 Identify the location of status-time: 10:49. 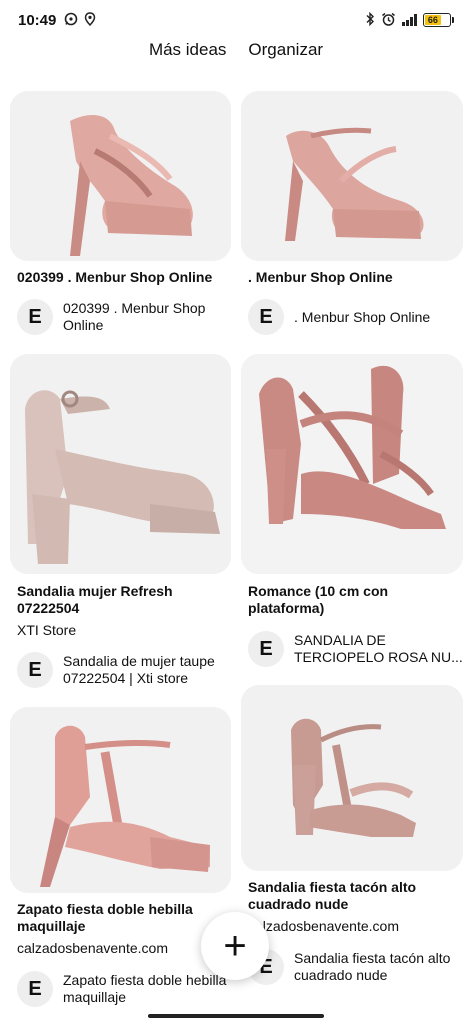
(37, 20).